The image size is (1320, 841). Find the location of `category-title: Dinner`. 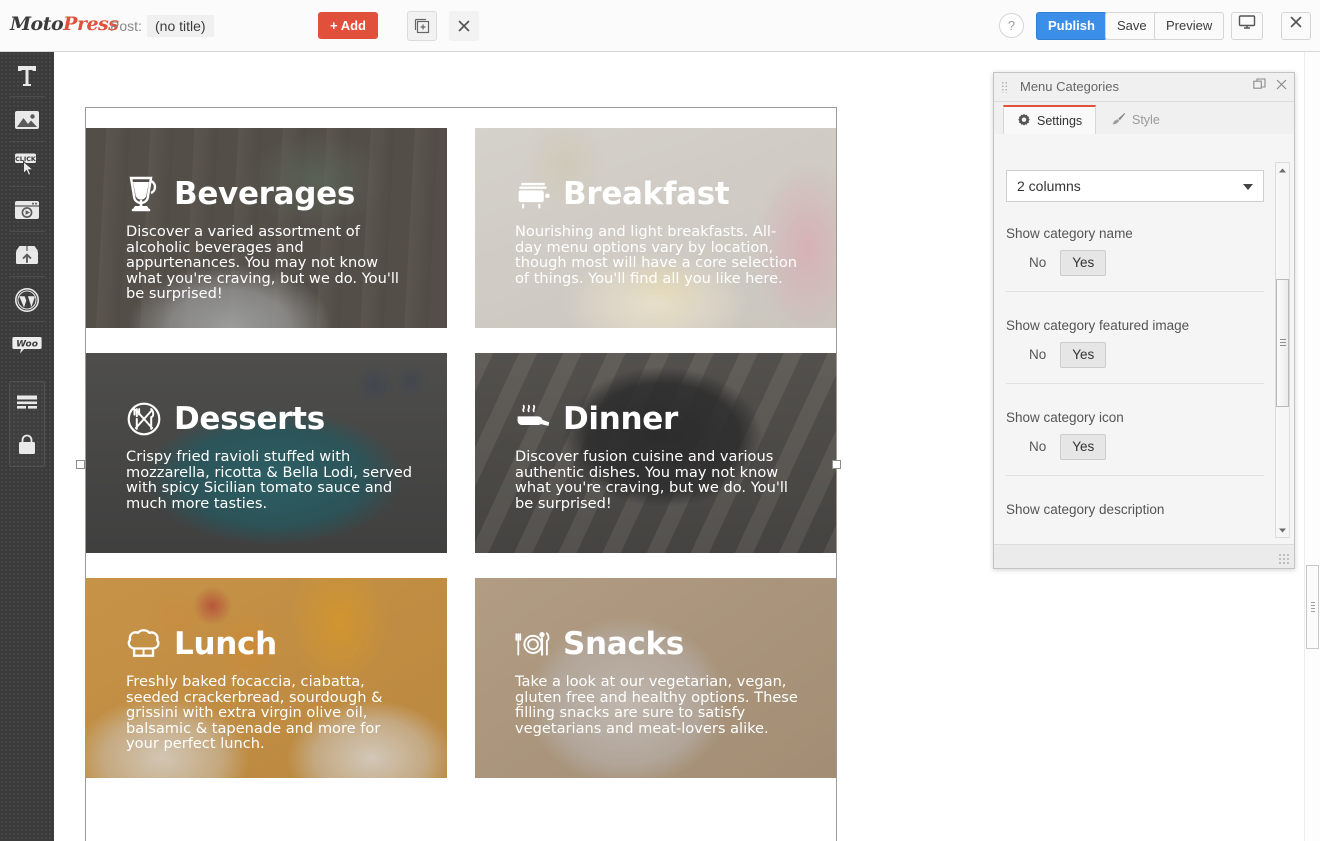

category-title: Dinner is located at coordinates (621, 419).